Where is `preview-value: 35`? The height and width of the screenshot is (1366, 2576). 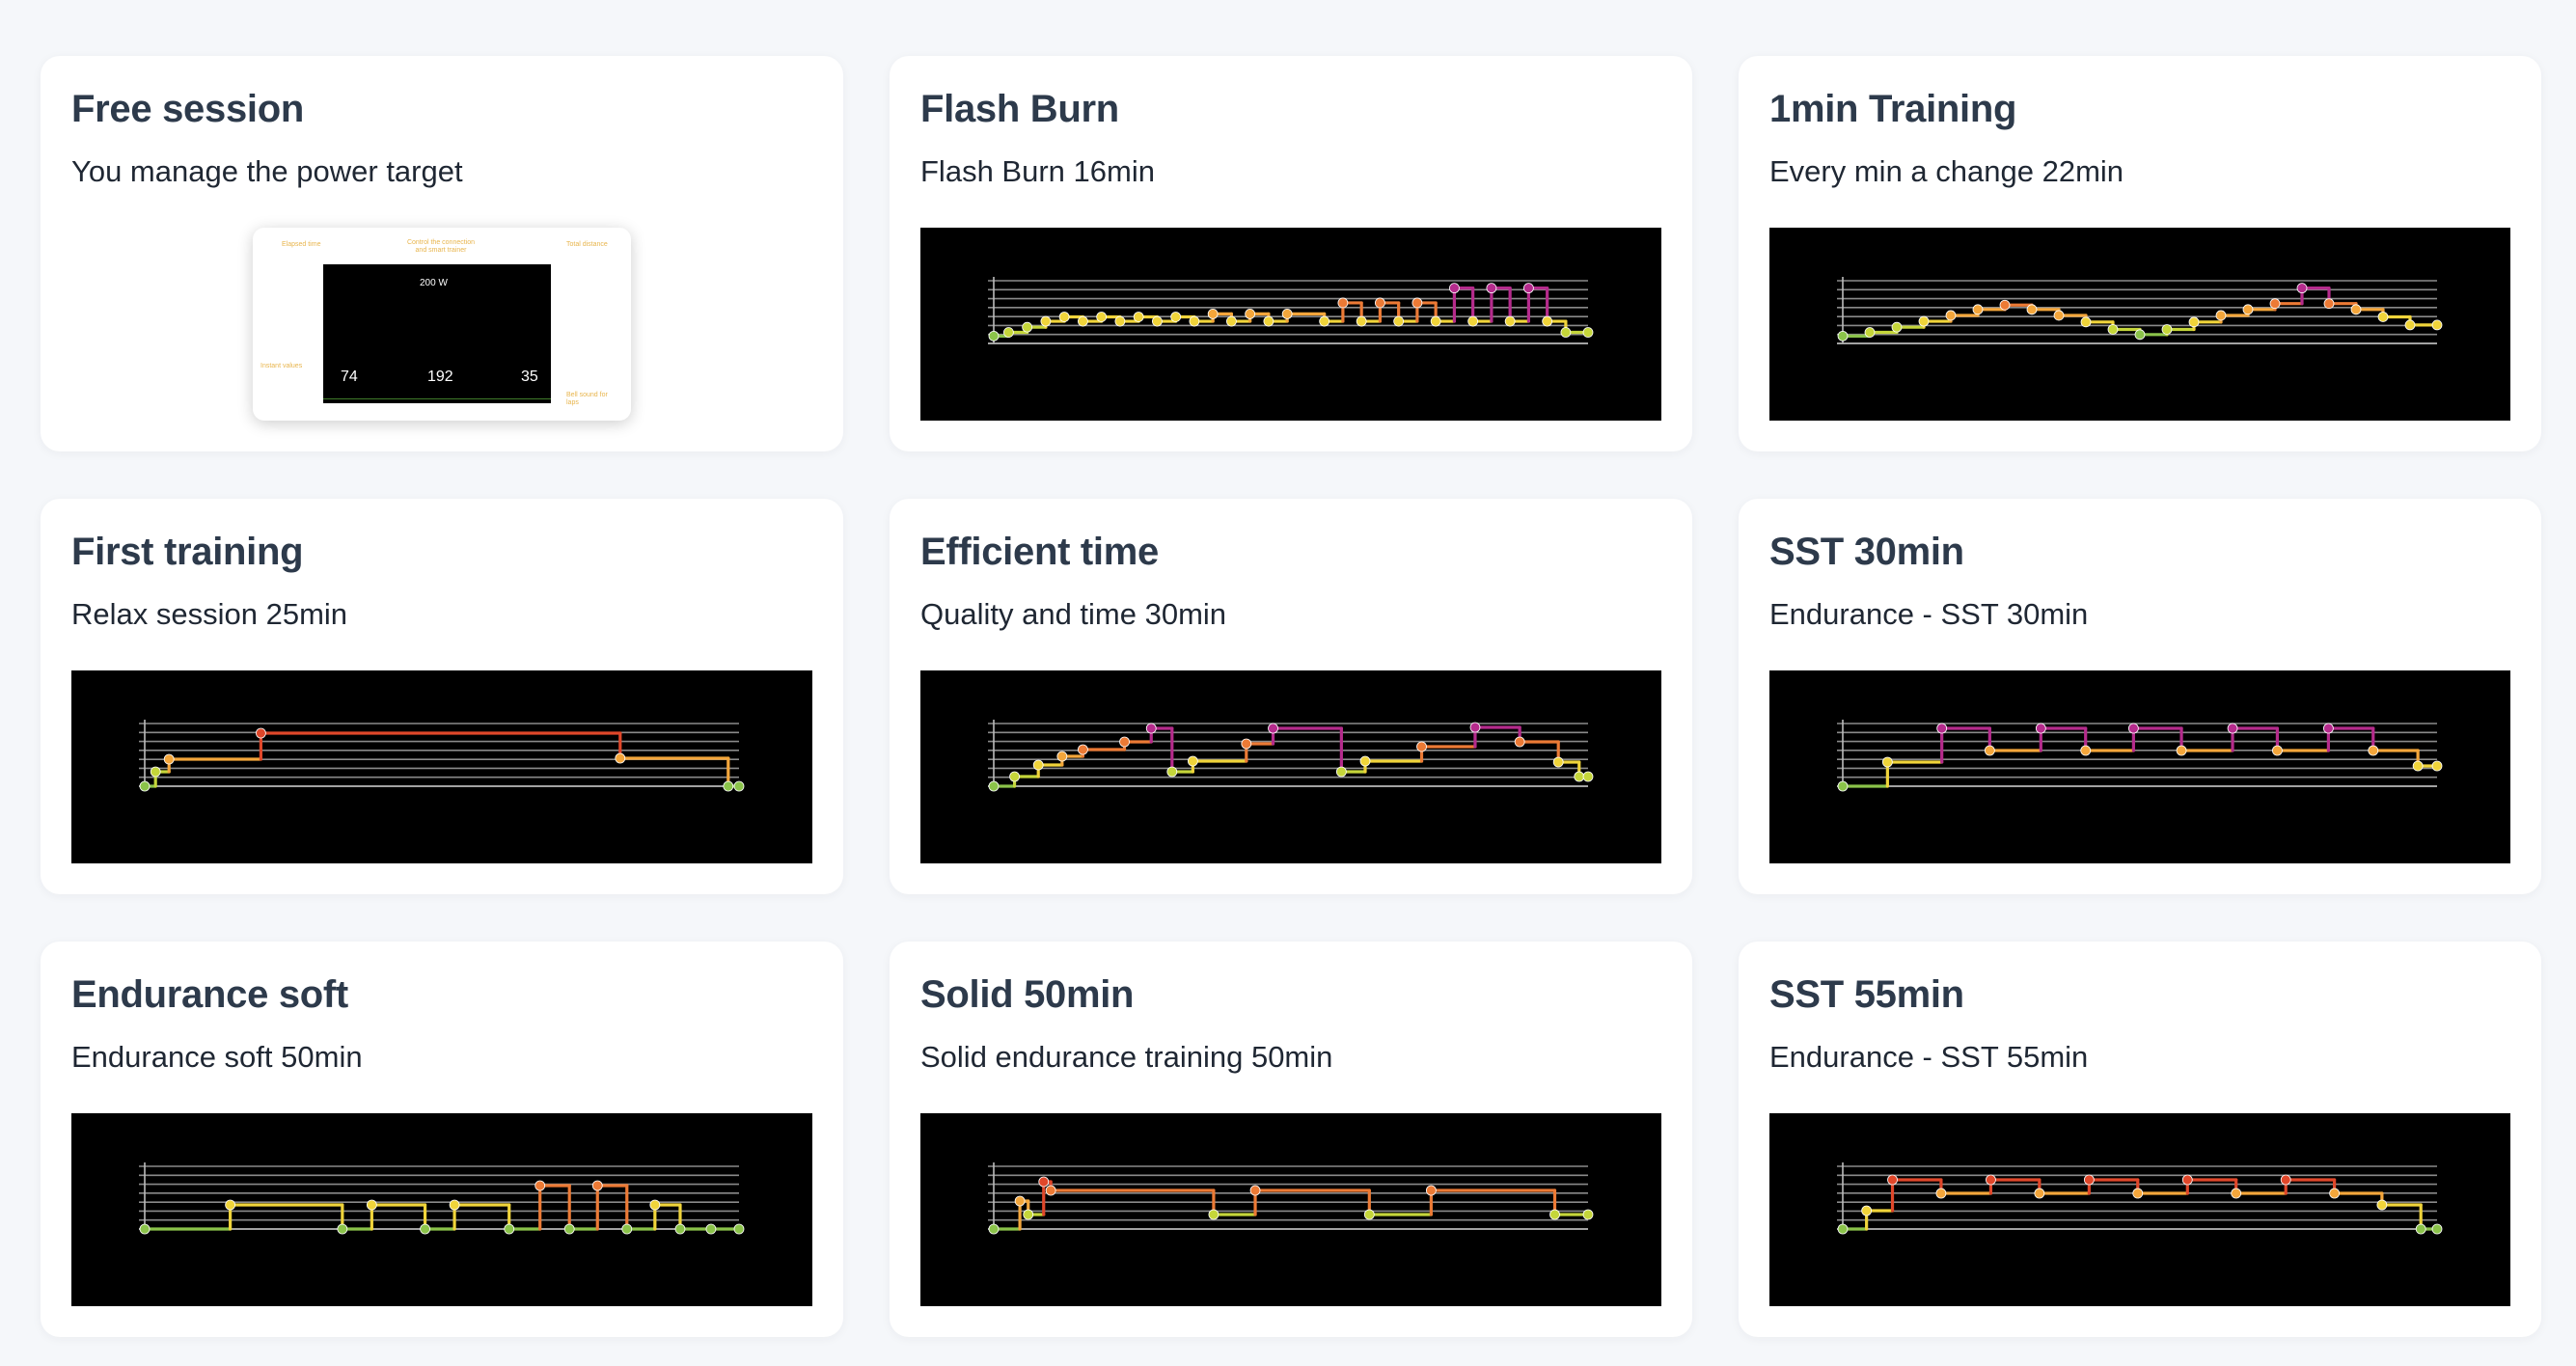
preview-value: 35 is located at coordinates (529, 377).